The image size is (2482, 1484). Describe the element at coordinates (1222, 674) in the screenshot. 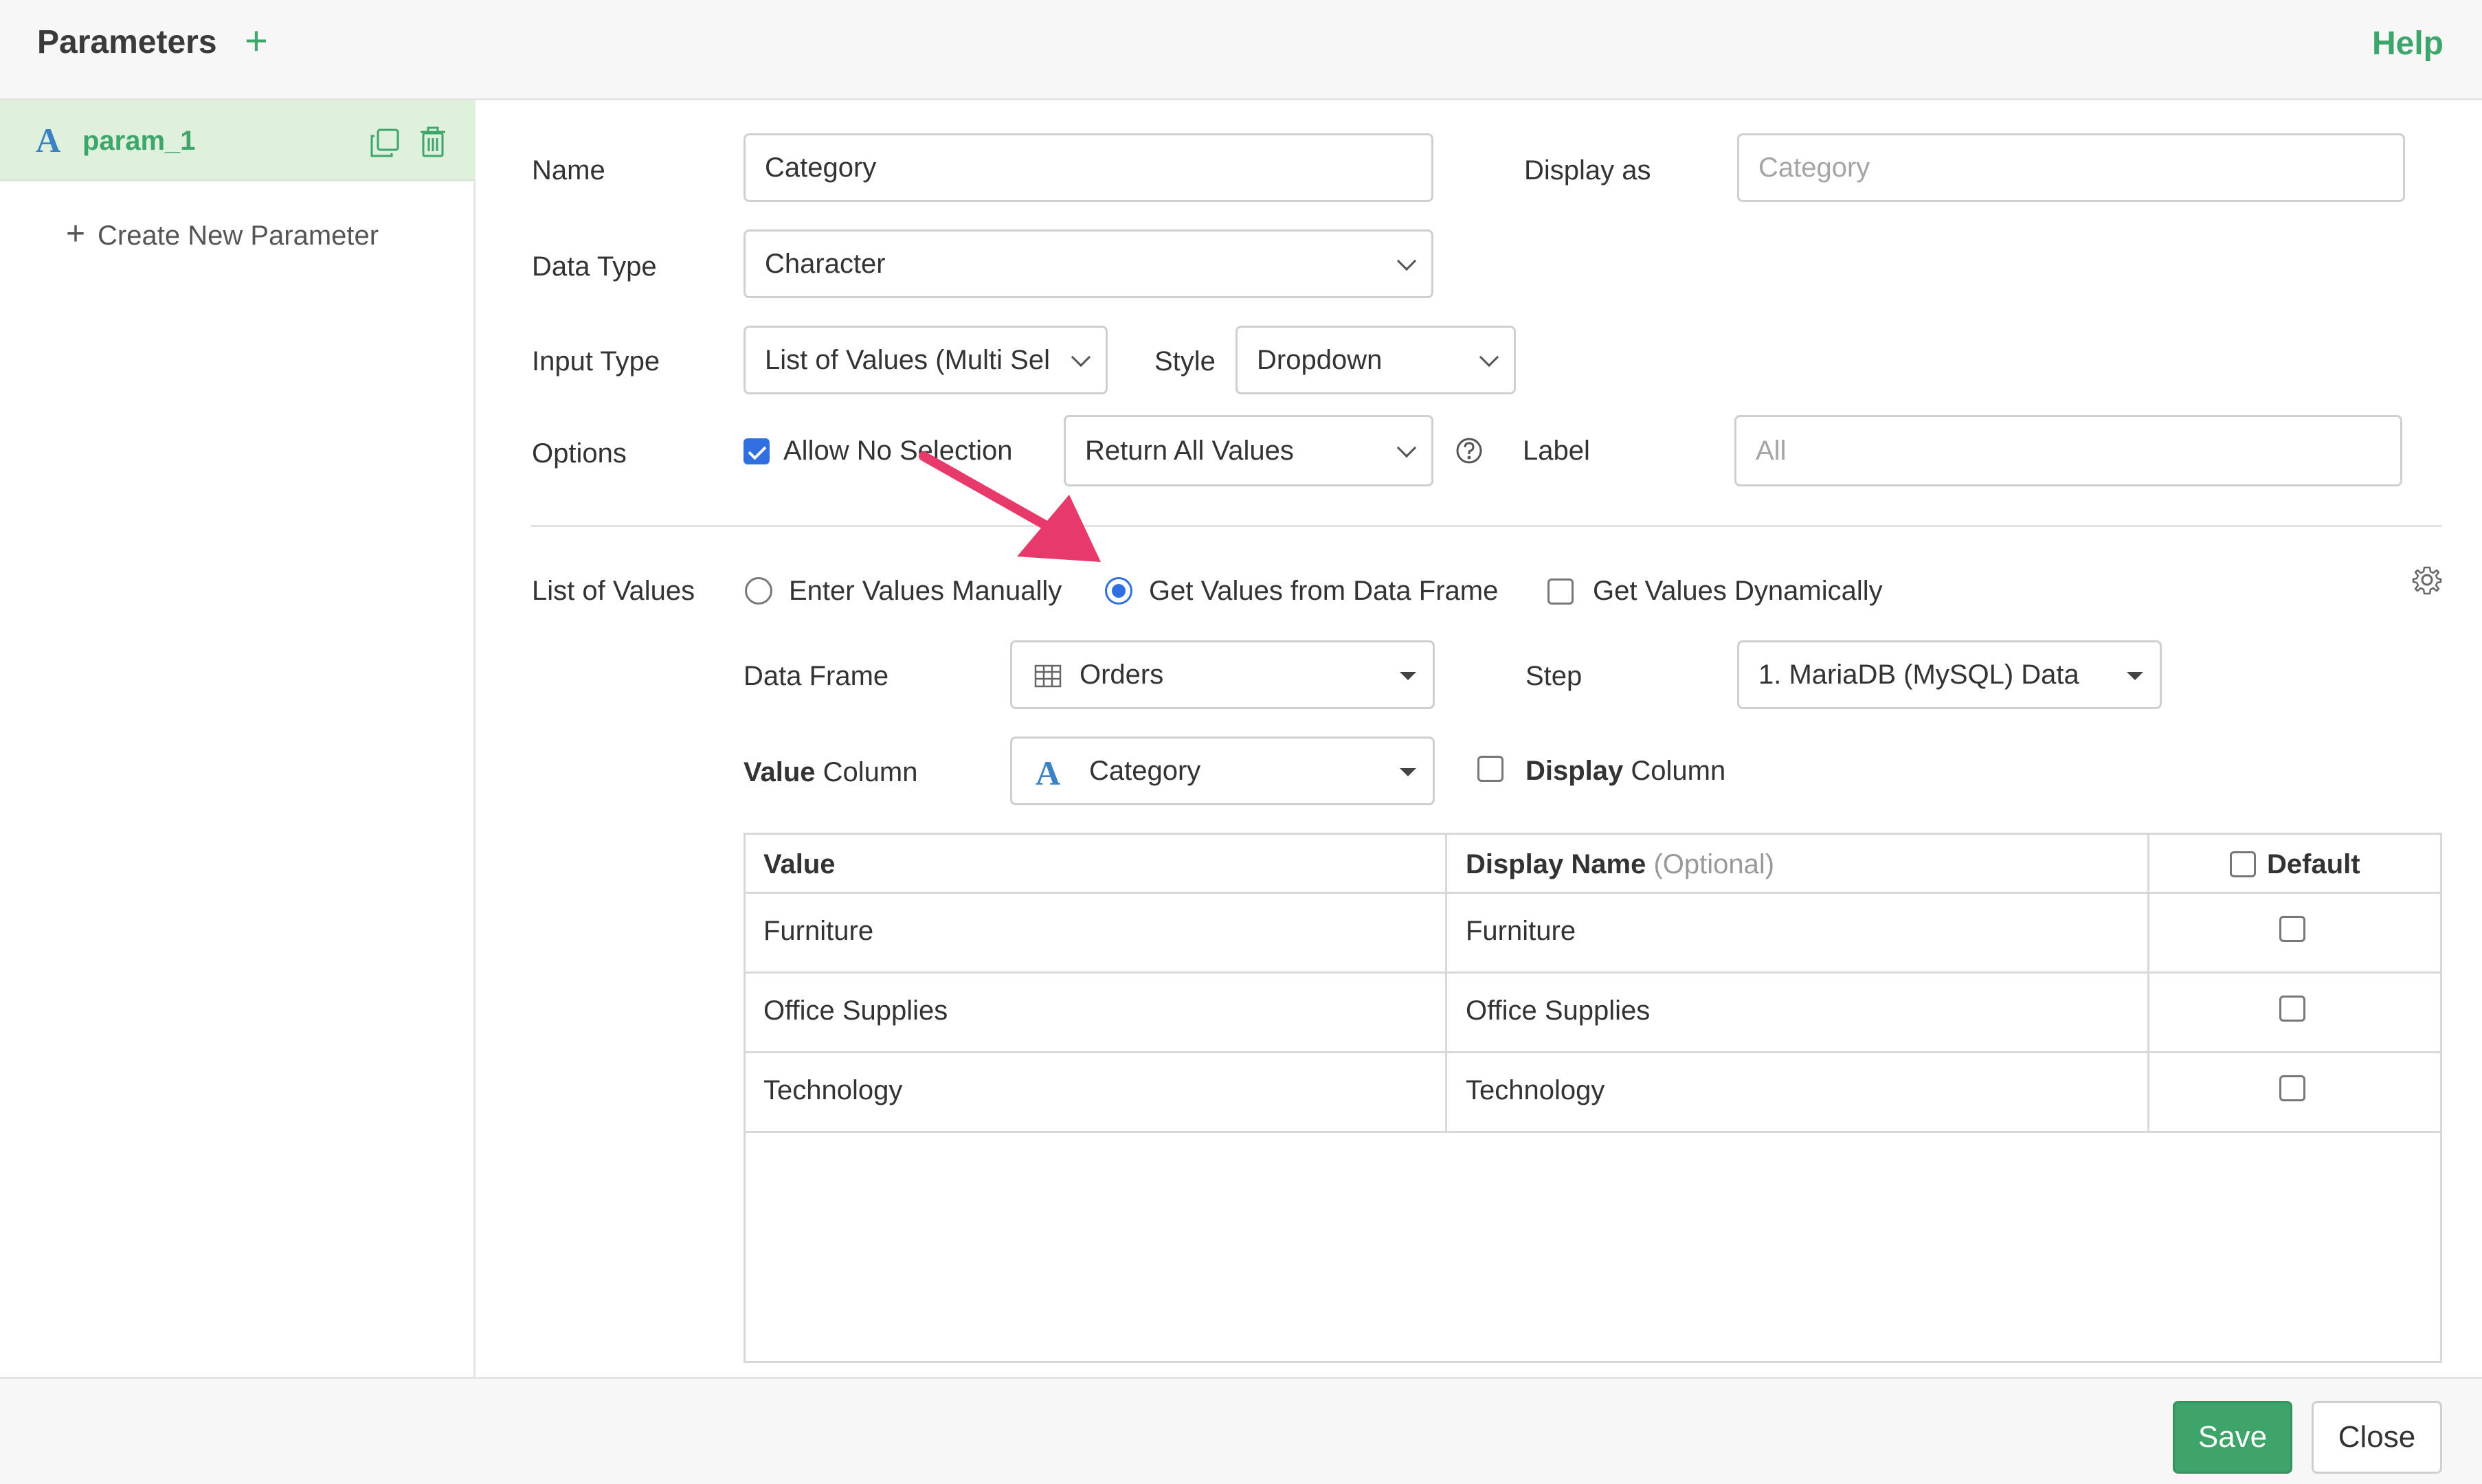

I see `data-frame-select: Orders` at that location.